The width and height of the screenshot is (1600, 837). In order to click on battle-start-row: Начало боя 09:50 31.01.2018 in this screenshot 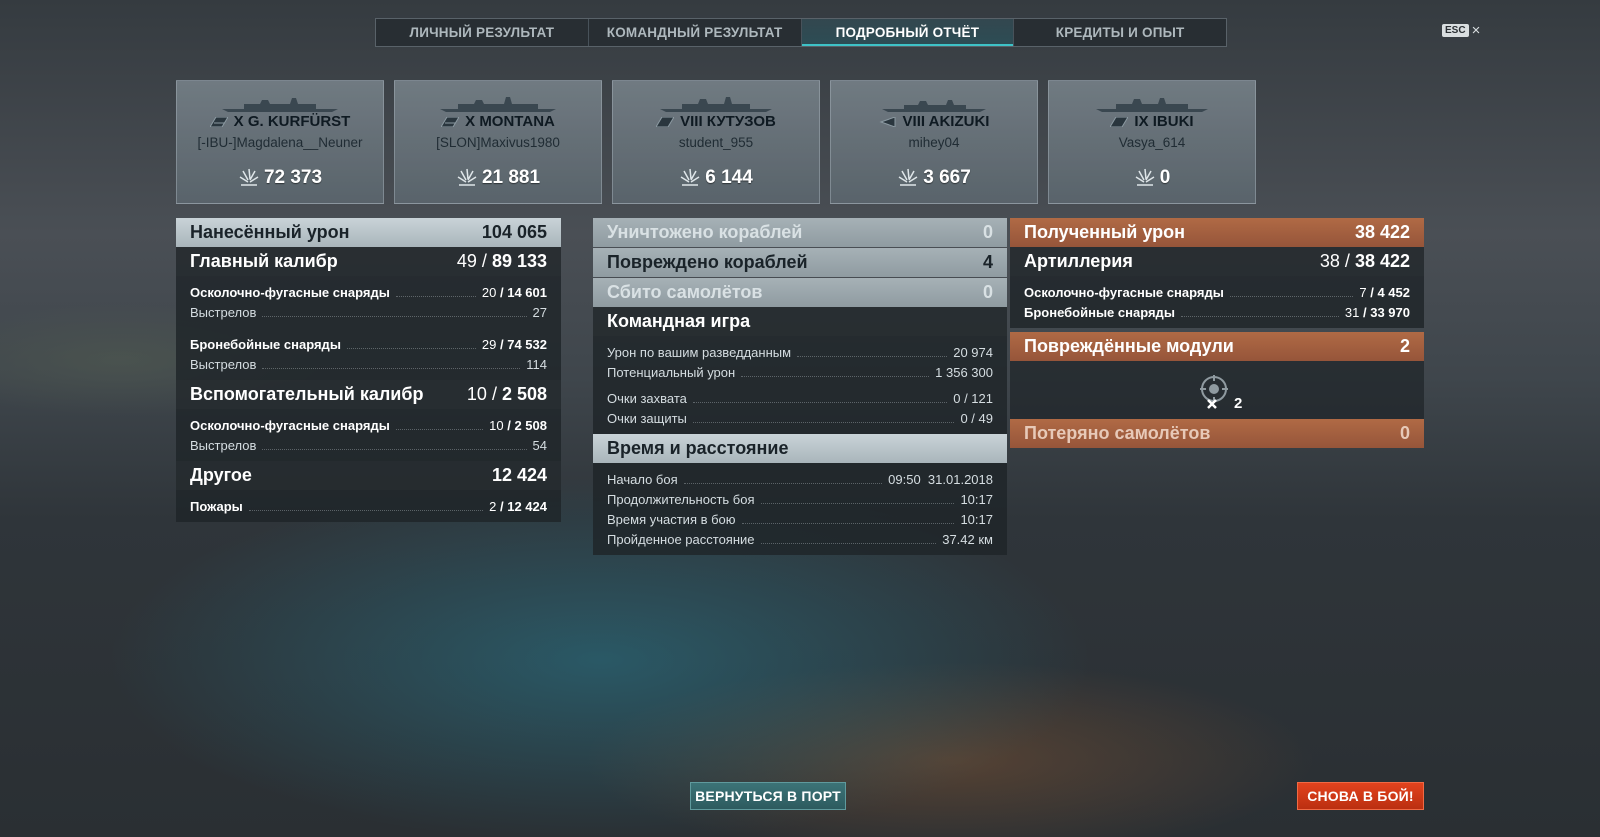, I will do `click(800, 479)`.